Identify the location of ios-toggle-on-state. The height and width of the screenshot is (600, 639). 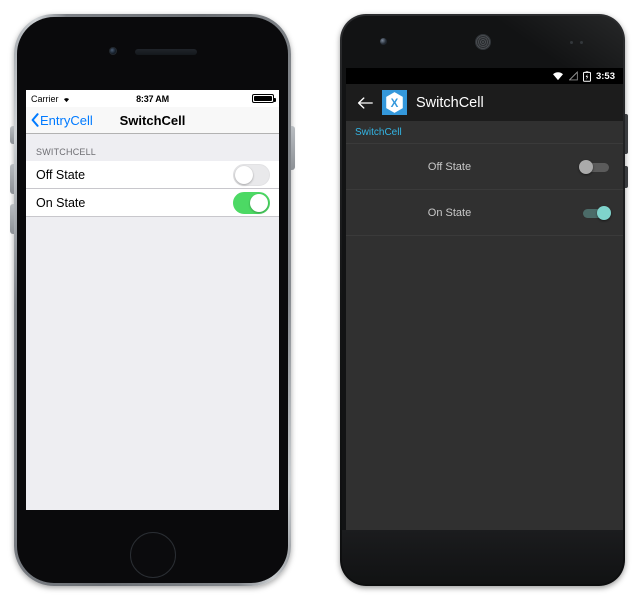
(251, 202).